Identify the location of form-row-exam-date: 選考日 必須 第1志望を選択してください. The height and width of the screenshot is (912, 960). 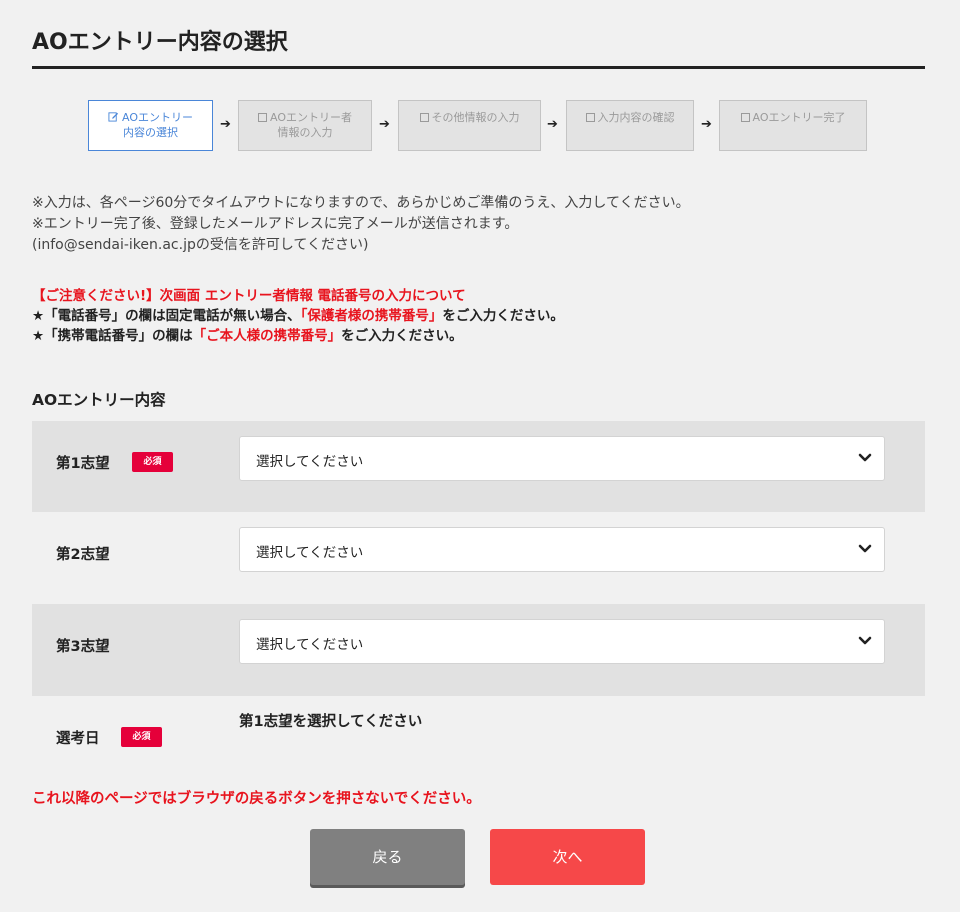
(478, 736).